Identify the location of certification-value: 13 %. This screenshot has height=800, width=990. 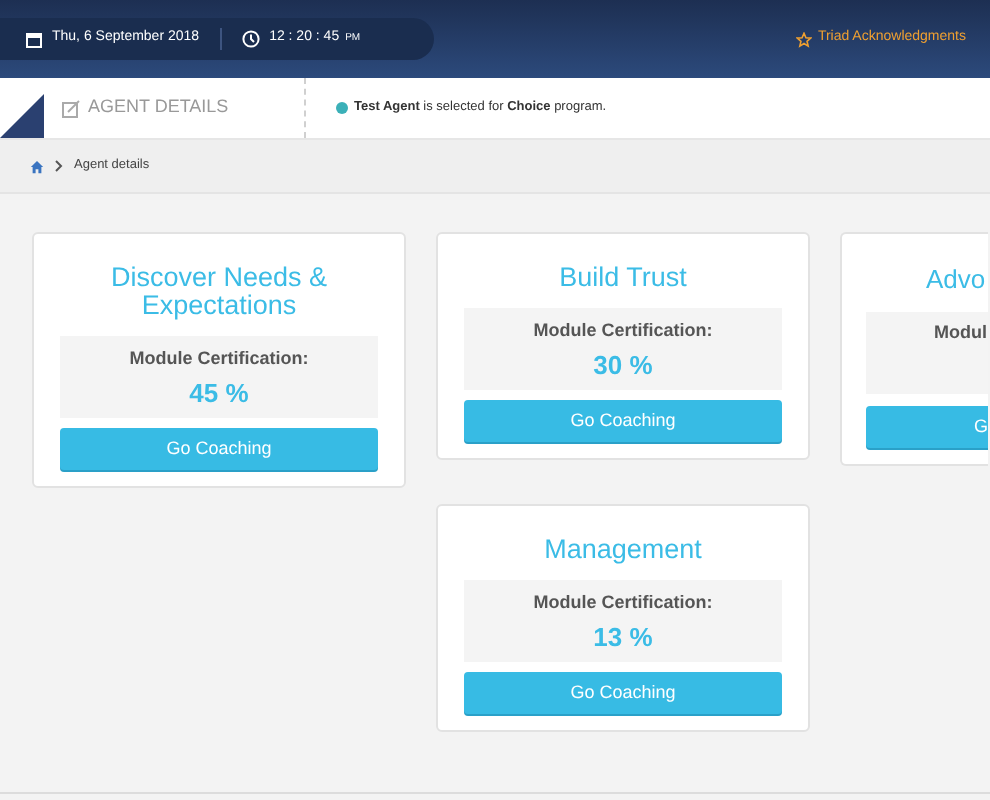
(623, 637).